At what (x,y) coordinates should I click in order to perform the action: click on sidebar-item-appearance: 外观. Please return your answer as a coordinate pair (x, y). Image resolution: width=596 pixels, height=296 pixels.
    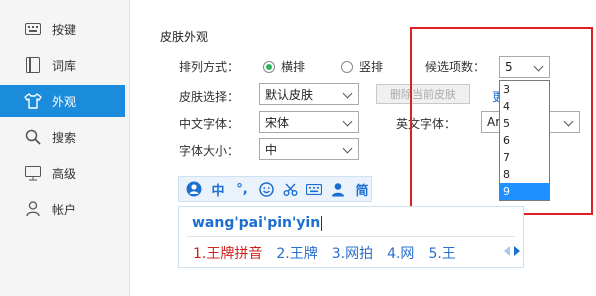
    Looking at the image, I should click on (62, 101).